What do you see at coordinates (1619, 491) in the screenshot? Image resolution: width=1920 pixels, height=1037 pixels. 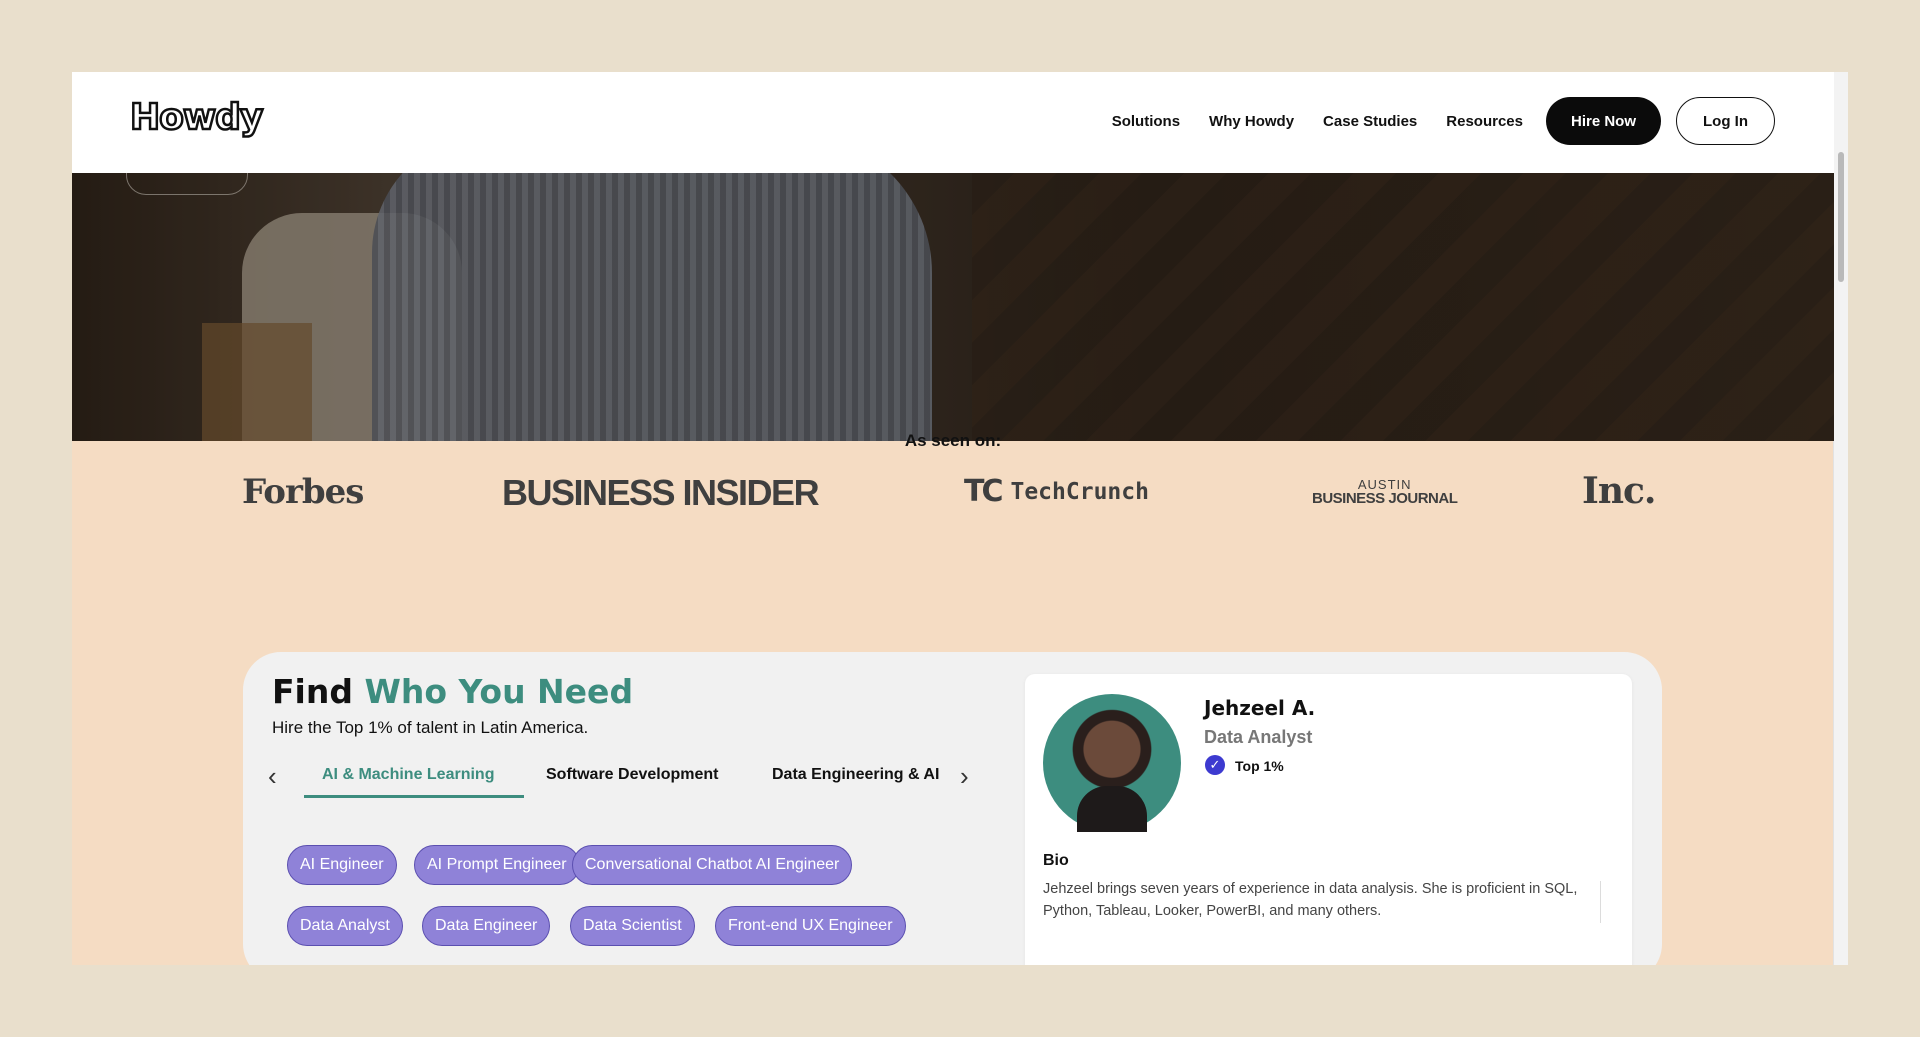 I see `inc-logo: Inc.` at bounding box center [1619, 491].